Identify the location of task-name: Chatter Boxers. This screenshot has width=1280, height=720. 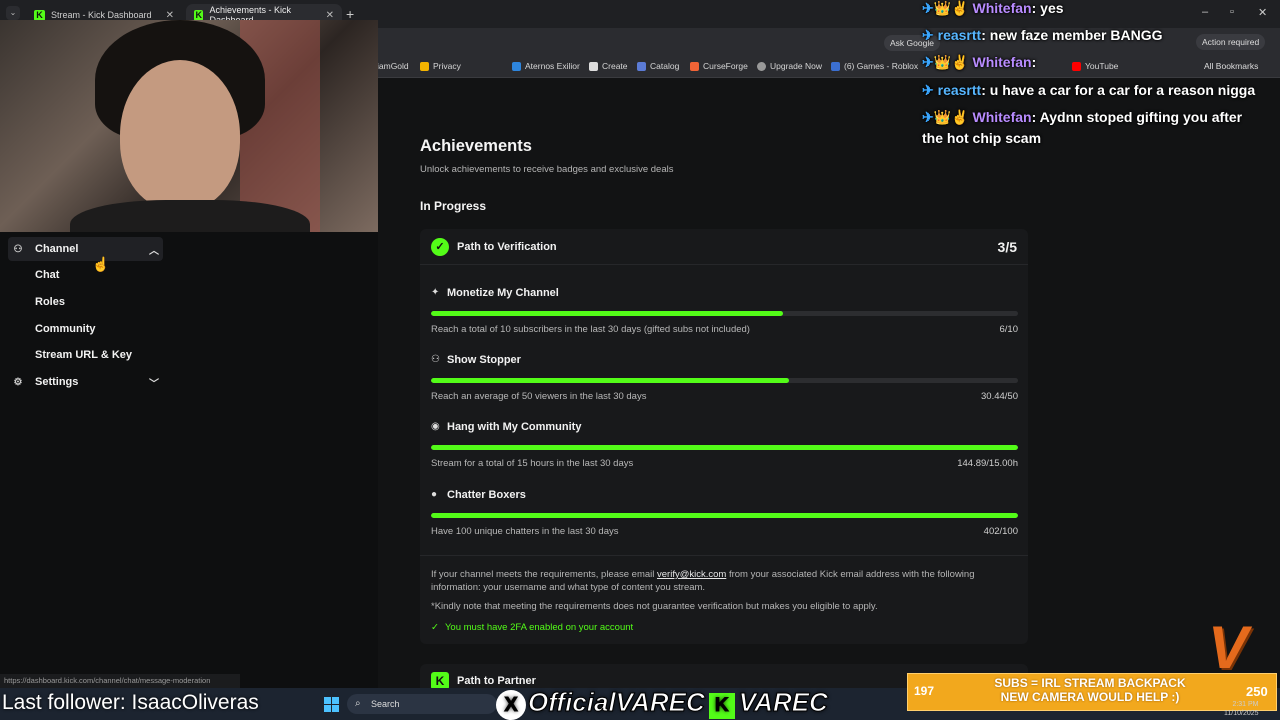
(486, 495).